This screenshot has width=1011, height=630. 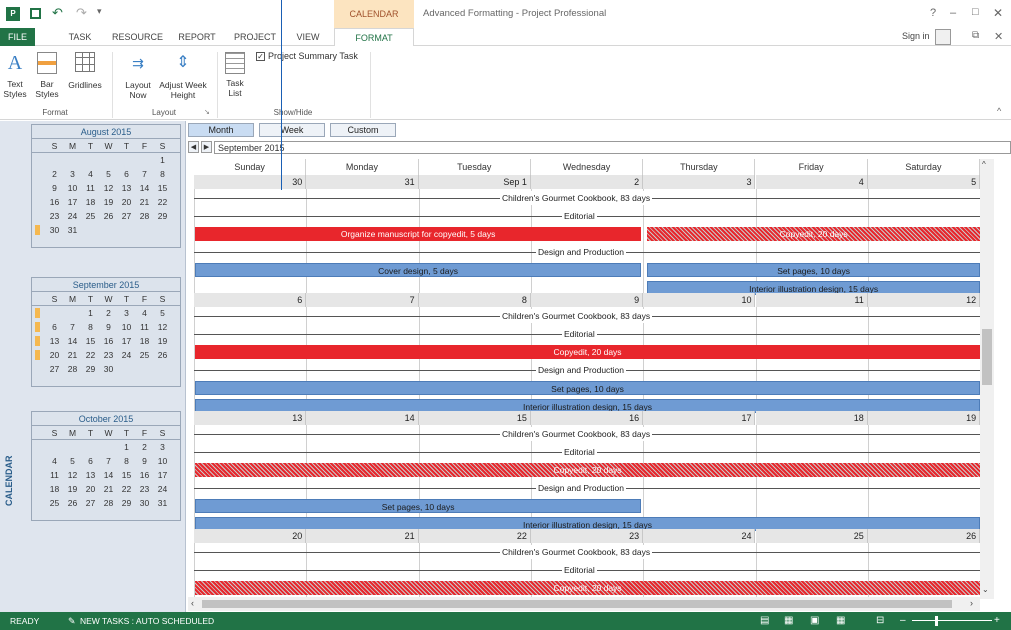 I want to click on mini-calendar-day: 23, so click(x=144, y=489).